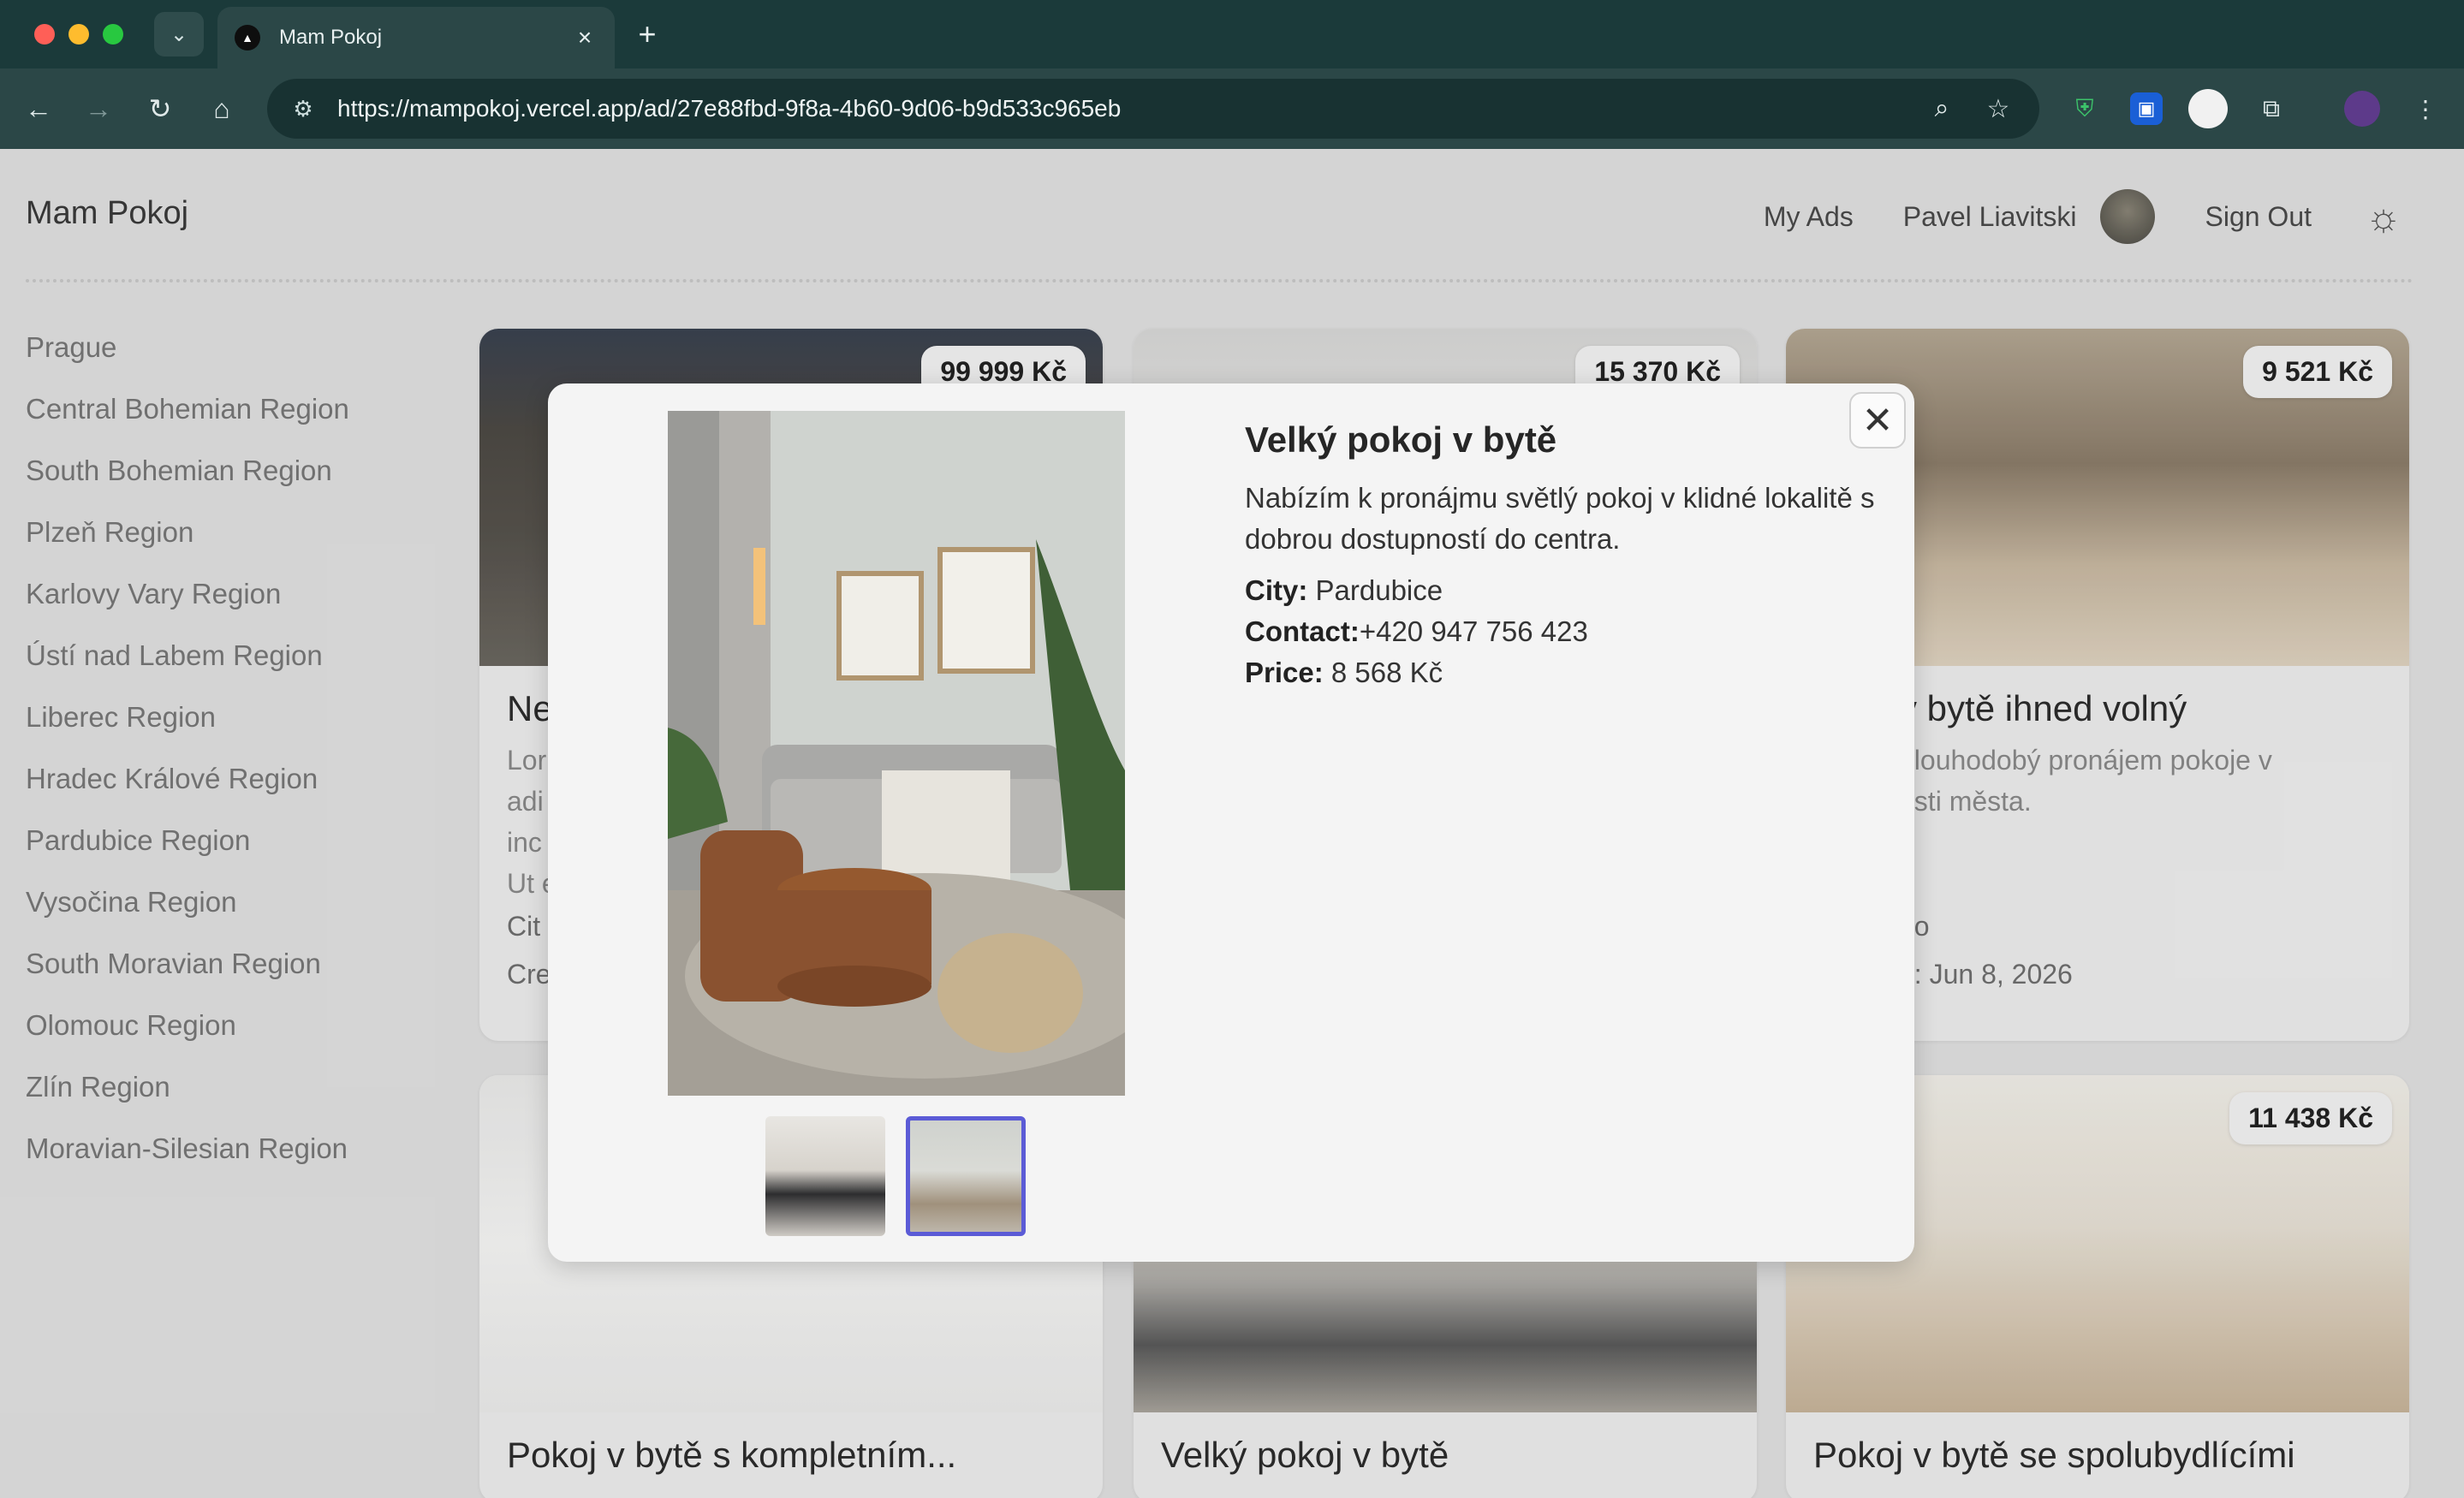 The image size is (2464, 1498). What do you see at coordinates (1232, 34) in the screenshot?
I see `browser-tab-strip: ⌄ ▲ Mam Pokoj × +` at bounding box center [1232, 34].